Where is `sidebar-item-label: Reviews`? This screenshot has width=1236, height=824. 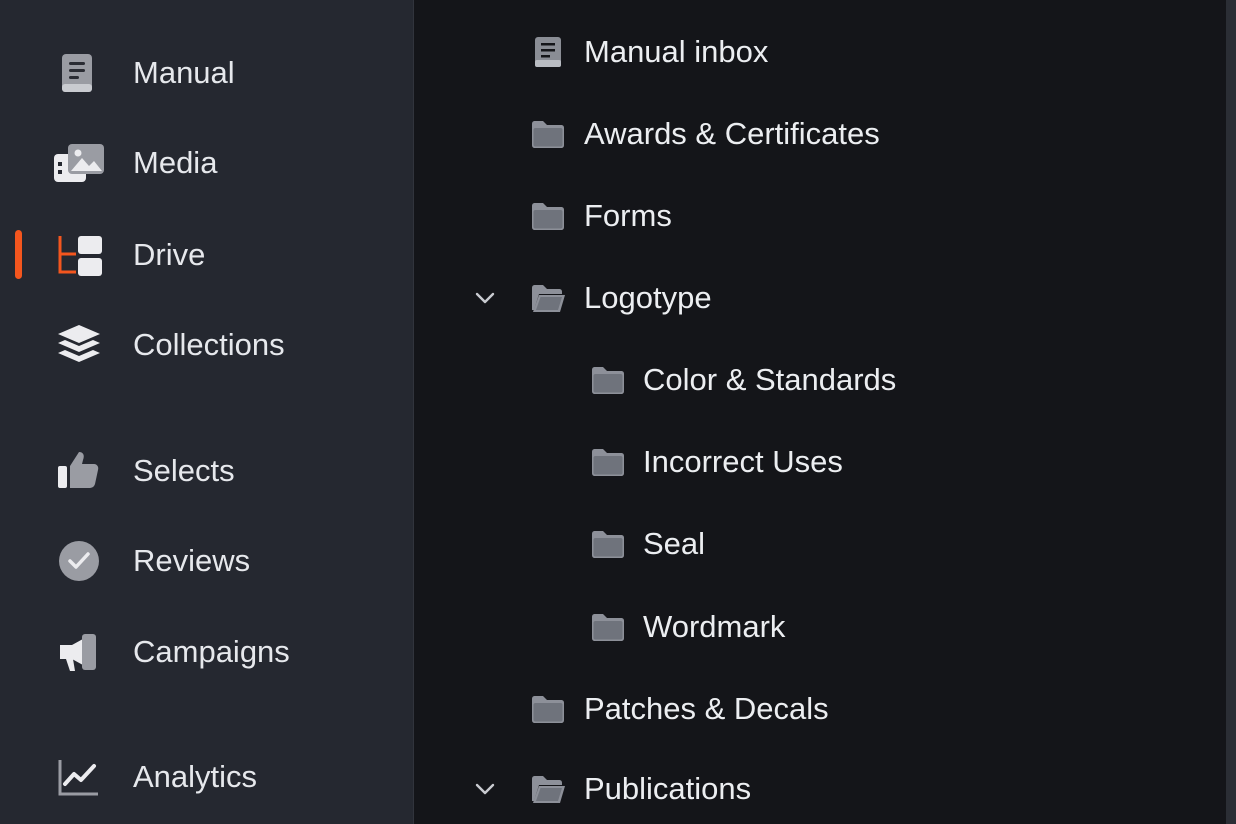
sidebar-item-label: Reviews is located at coordinates (192, 560).